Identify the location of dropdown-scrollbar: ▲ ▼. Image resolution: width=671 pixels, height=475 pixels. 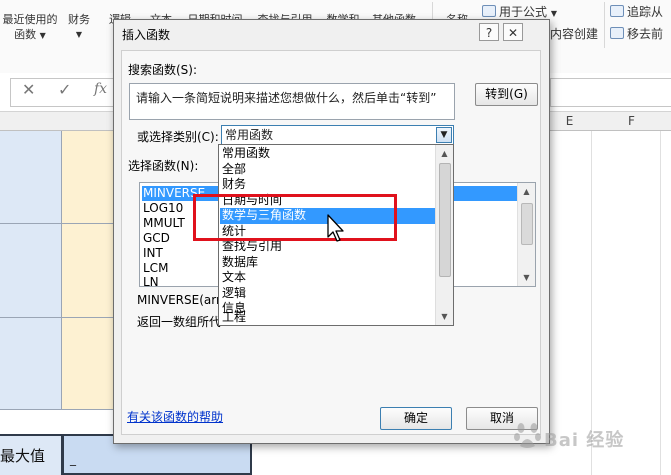
(444, 235).